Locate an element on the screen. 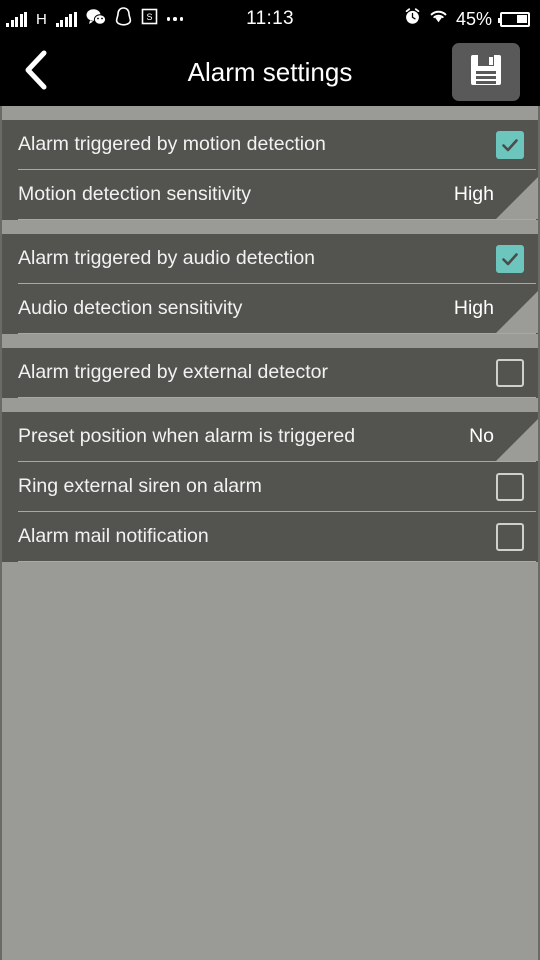 This screenshot has width=540, height=960. wifi-icon is located at coordinates (438, 19).